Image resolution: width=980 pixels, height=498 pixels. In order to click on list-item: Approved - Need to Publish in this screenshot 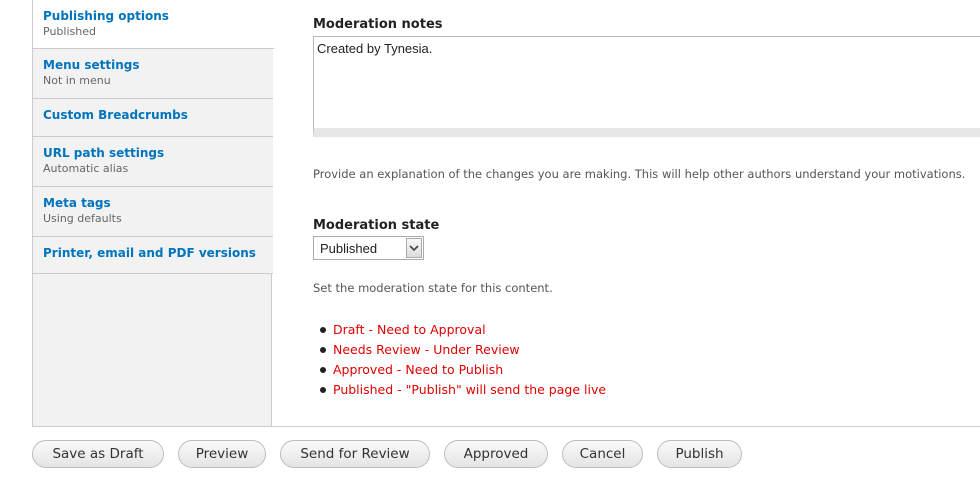, I will do `click(459, 370)`.